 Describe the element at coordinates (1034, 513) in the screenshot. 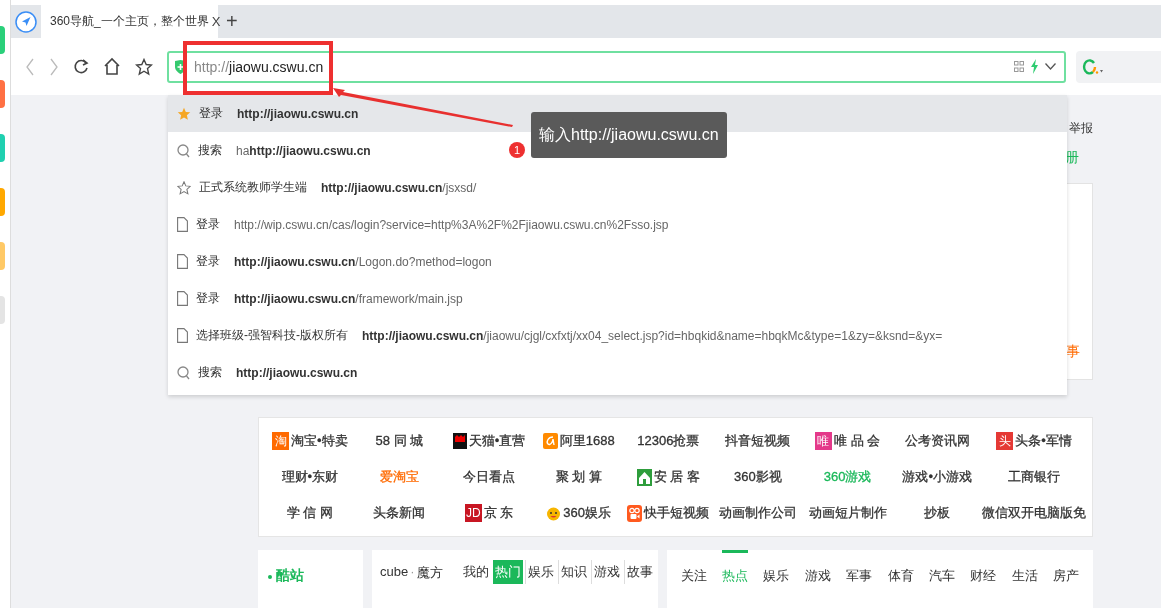

I see `site-link: 微信双开电脑版免` at that location.